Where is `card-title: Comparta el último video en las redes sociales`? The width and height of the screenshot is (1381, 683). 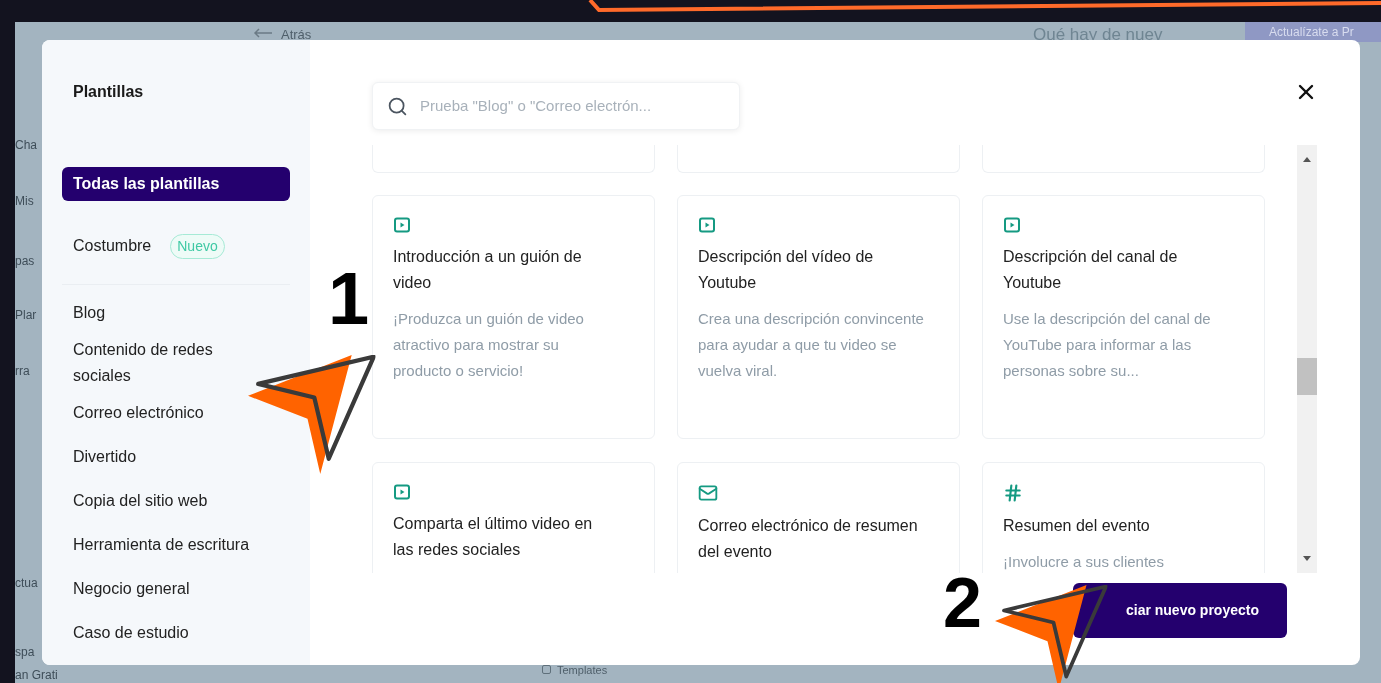 card-title: Comparta el último video en las redes sociales is located at coordinates (493, 537).